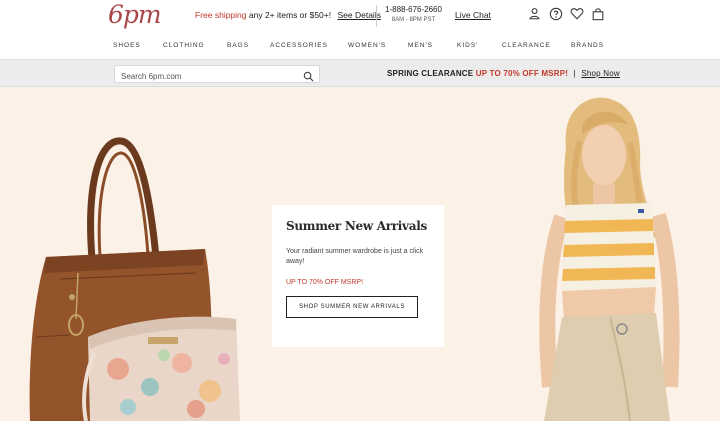  Describe the element at coordinates (587, 45) in the screenshot. I see `nav-item-brands: BRANDS` at that location.